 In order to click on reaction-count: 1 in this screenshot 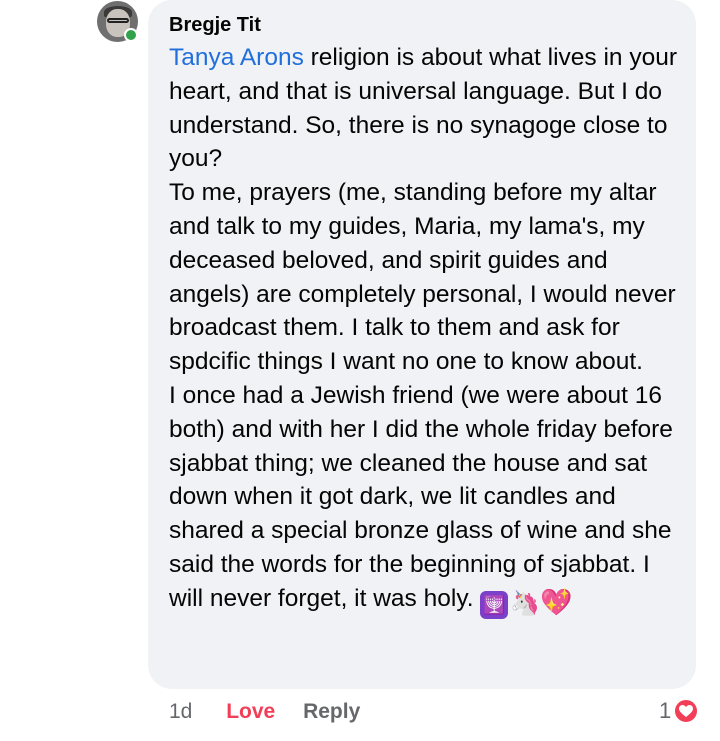, I will do `click(665, 710)`.